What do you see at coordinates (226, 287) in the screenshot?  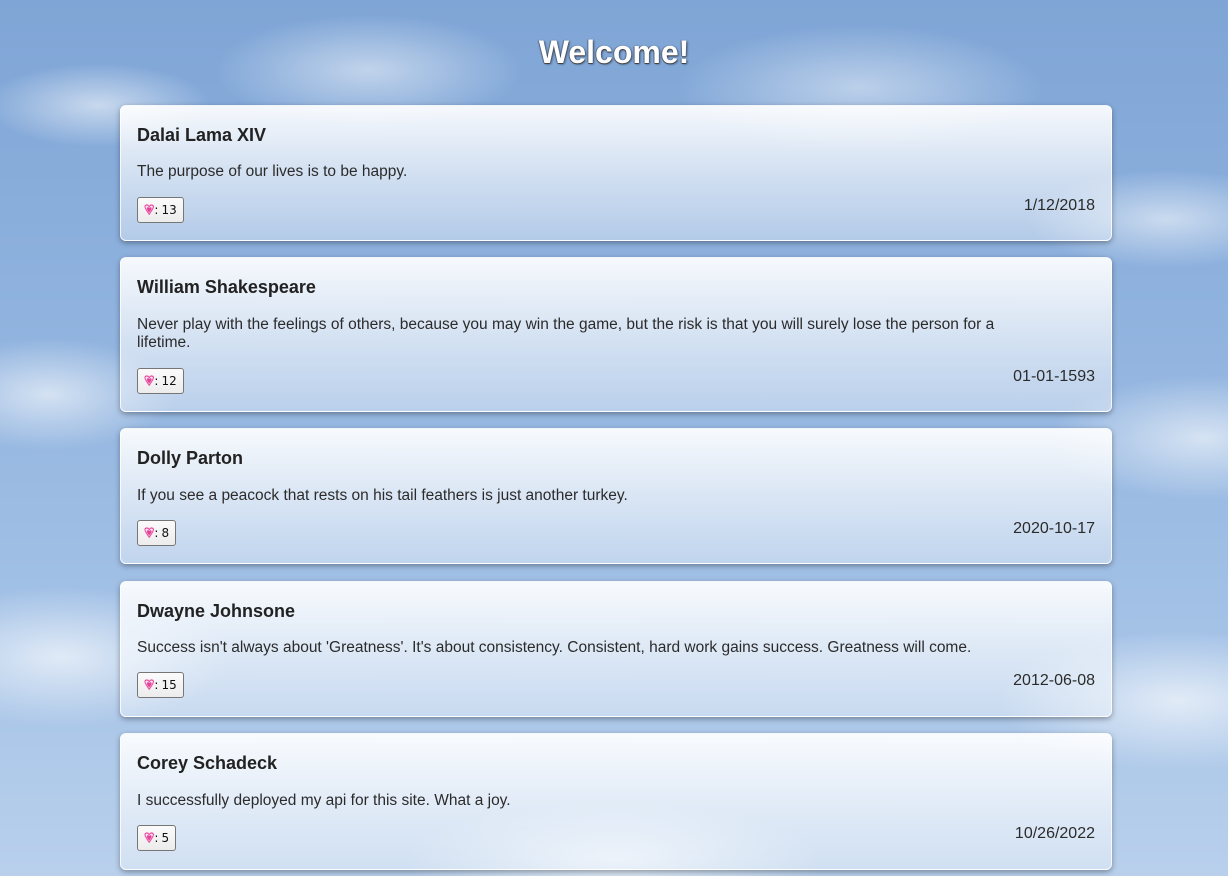 I see `quote-author: William Shakespeare` at bounding box center [226, 287].